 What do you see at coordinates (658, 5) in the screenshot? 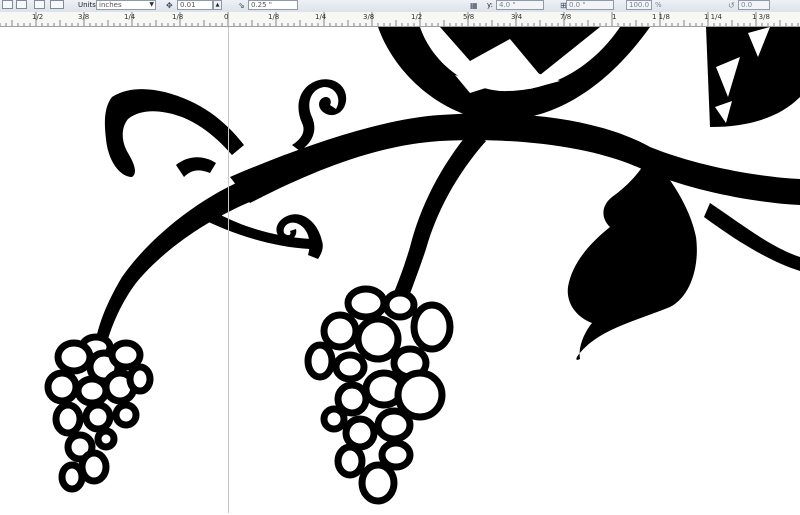
I see `percent-icon: %` at bounding box center [658, 5].